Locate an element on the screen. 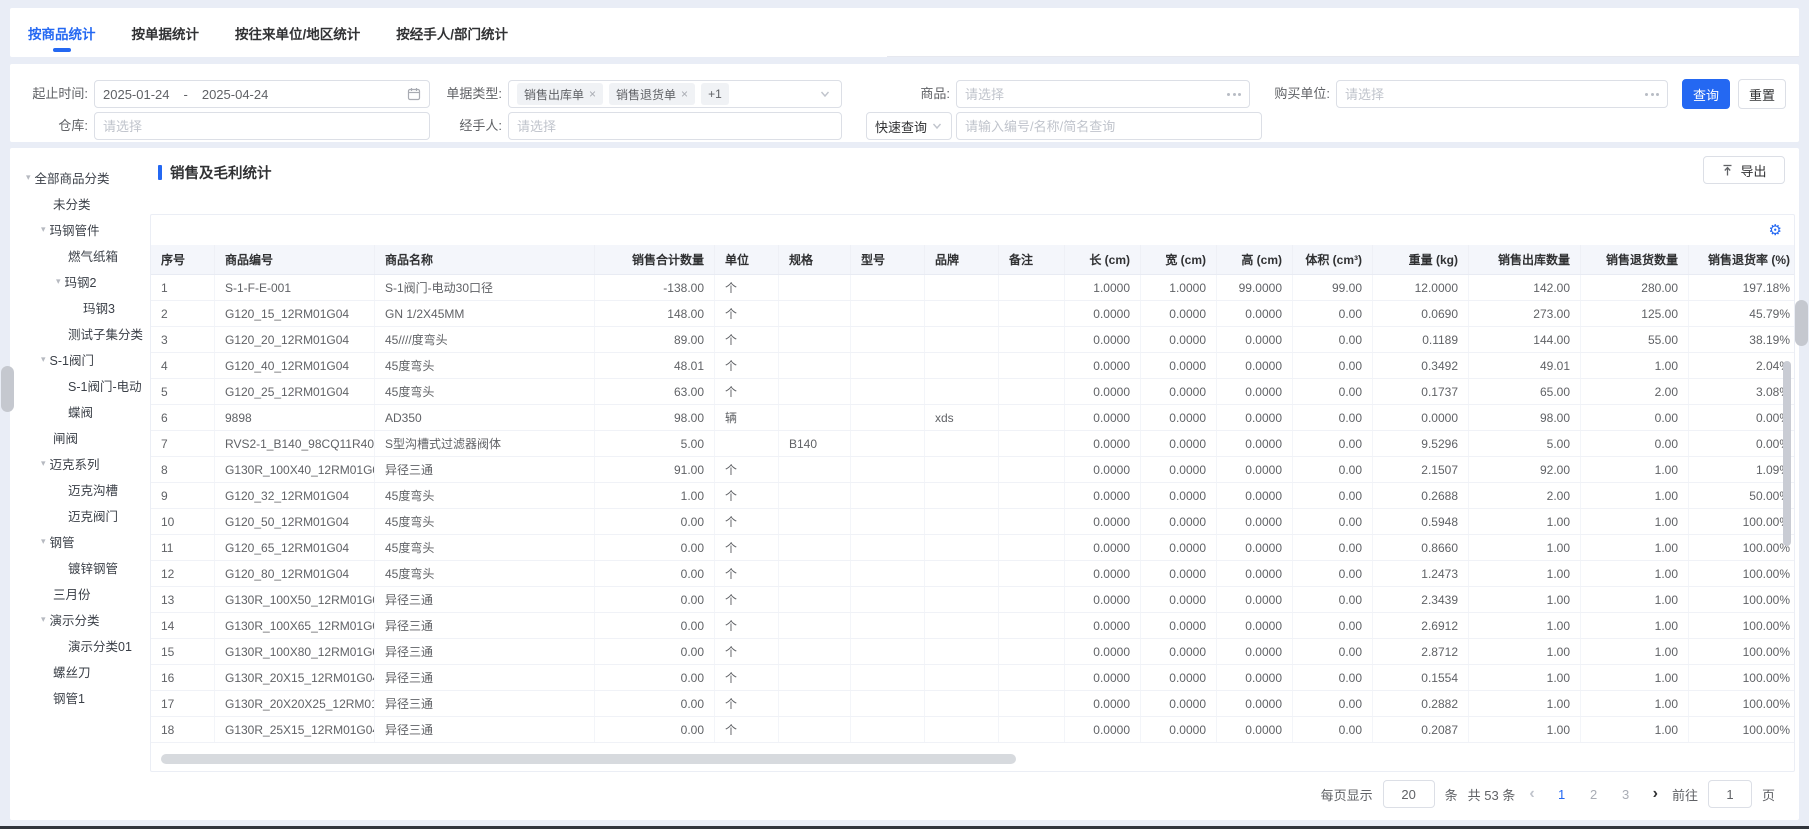  tree-item: ▾ S-1阀门 is located at coordinates (78, 359).